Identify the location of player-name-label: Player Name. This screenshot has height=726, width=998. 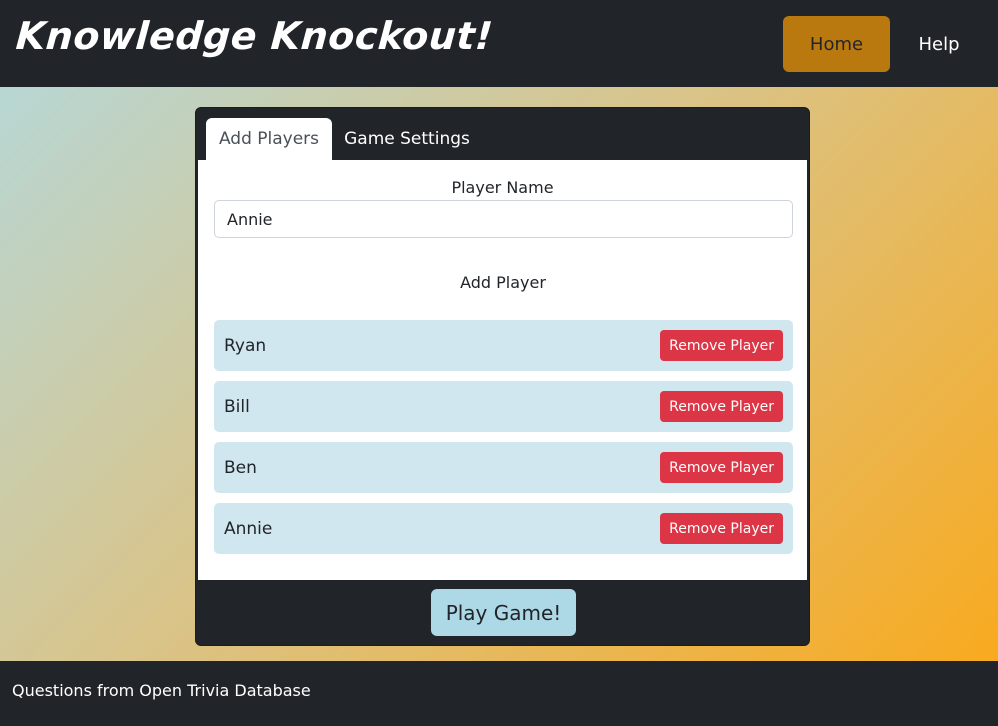
(502, 187).